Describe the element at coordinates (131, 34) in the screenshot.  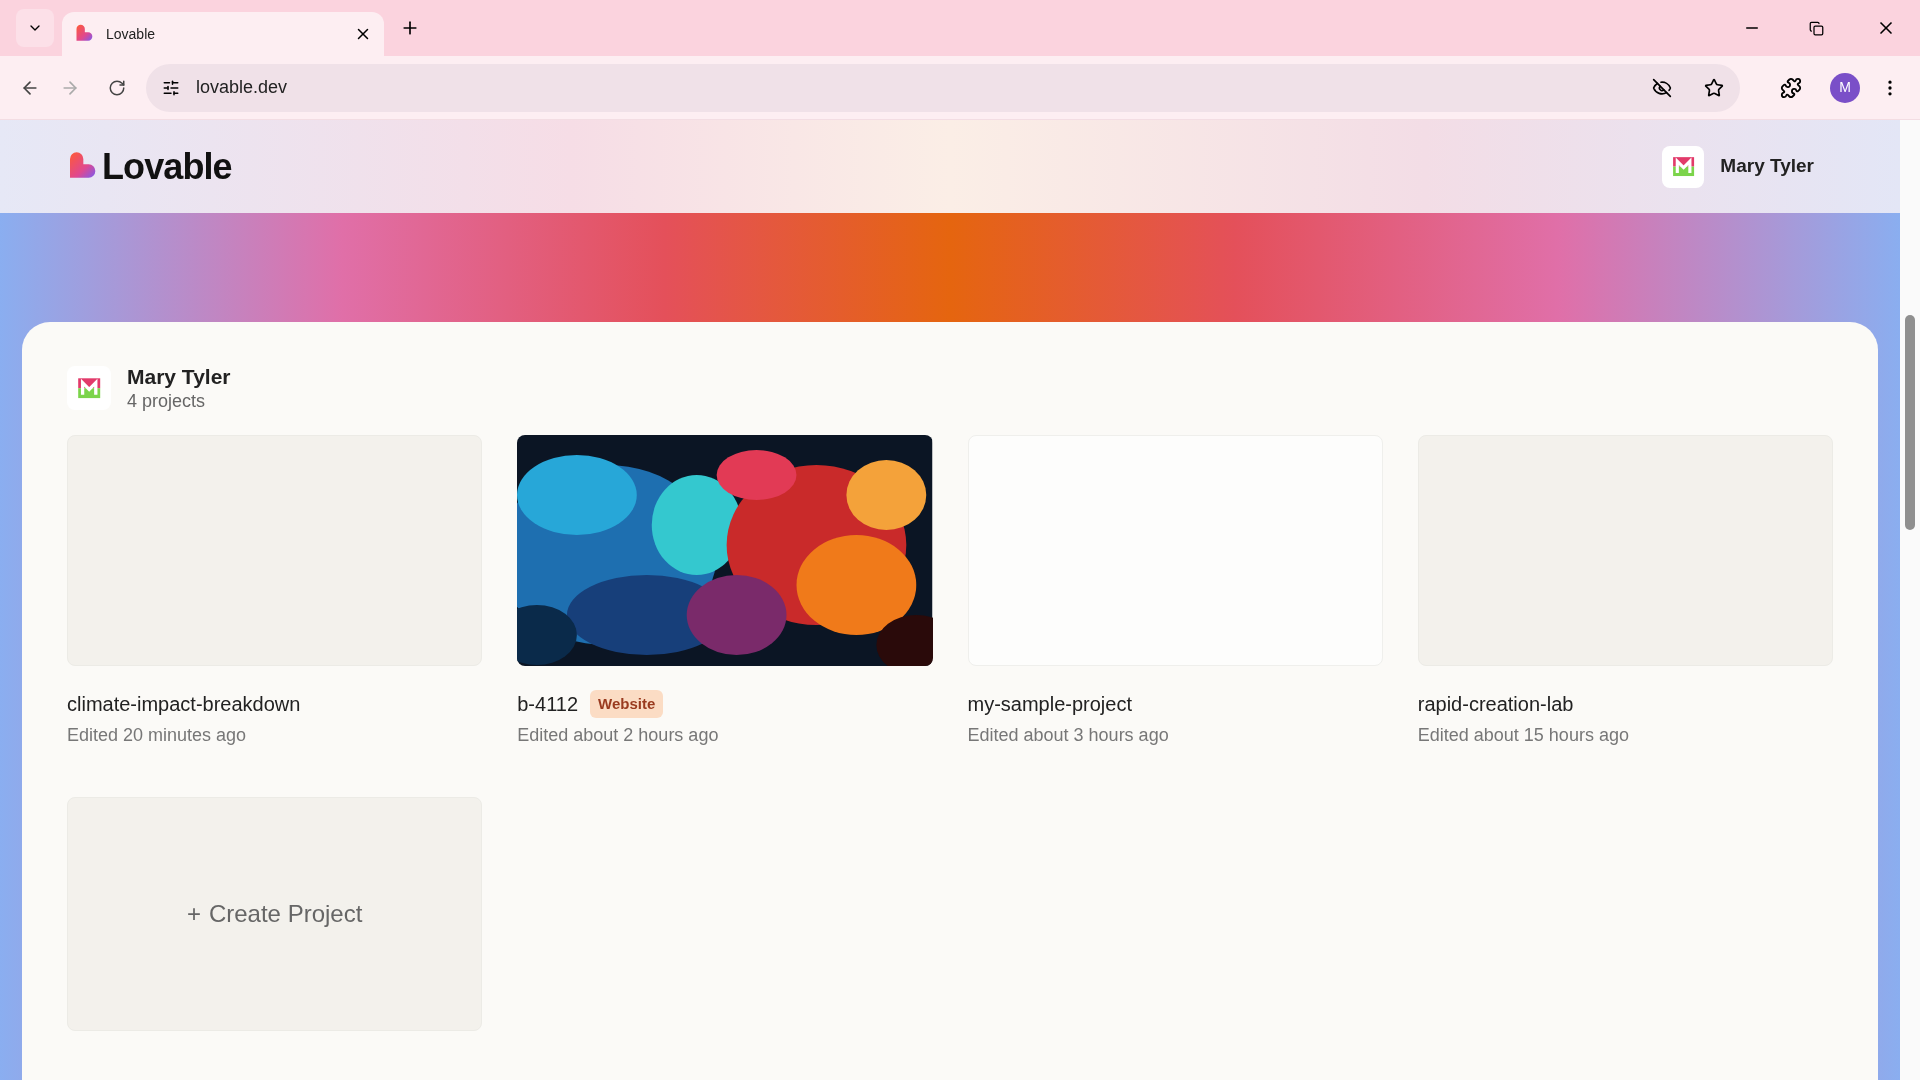
I see `tab-title: Lovable` at that location.